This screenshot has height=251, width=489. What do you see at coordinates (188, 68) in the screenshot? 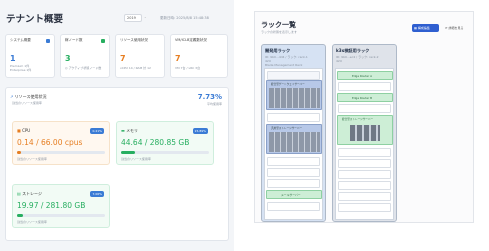
I see `card-sub: VM 7台 / vRC 3台` at bounding box center [188, 68].